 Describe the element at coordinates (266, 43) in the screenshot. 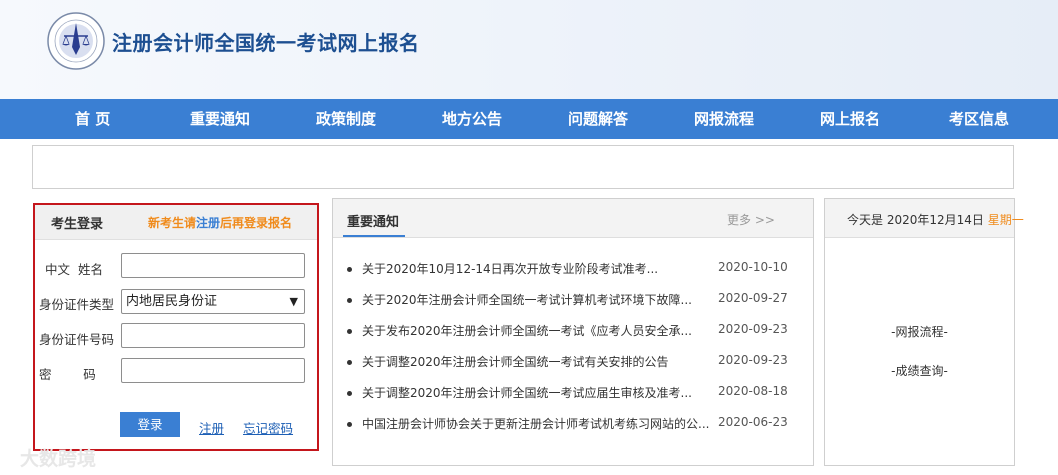

I see `site-title: 注册会计师全国统一考试网上报名` at that location.